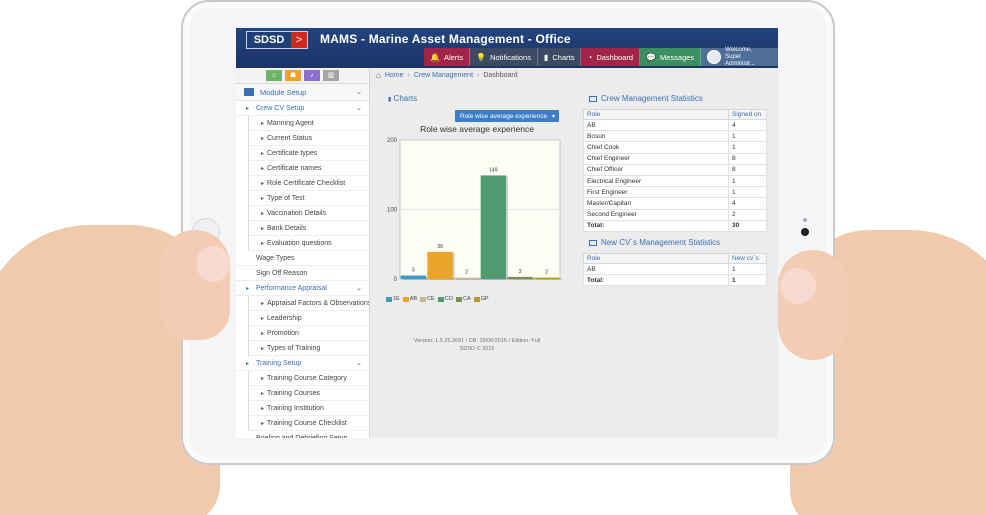  I want to click on legend-item: CO, so click(445, 299).